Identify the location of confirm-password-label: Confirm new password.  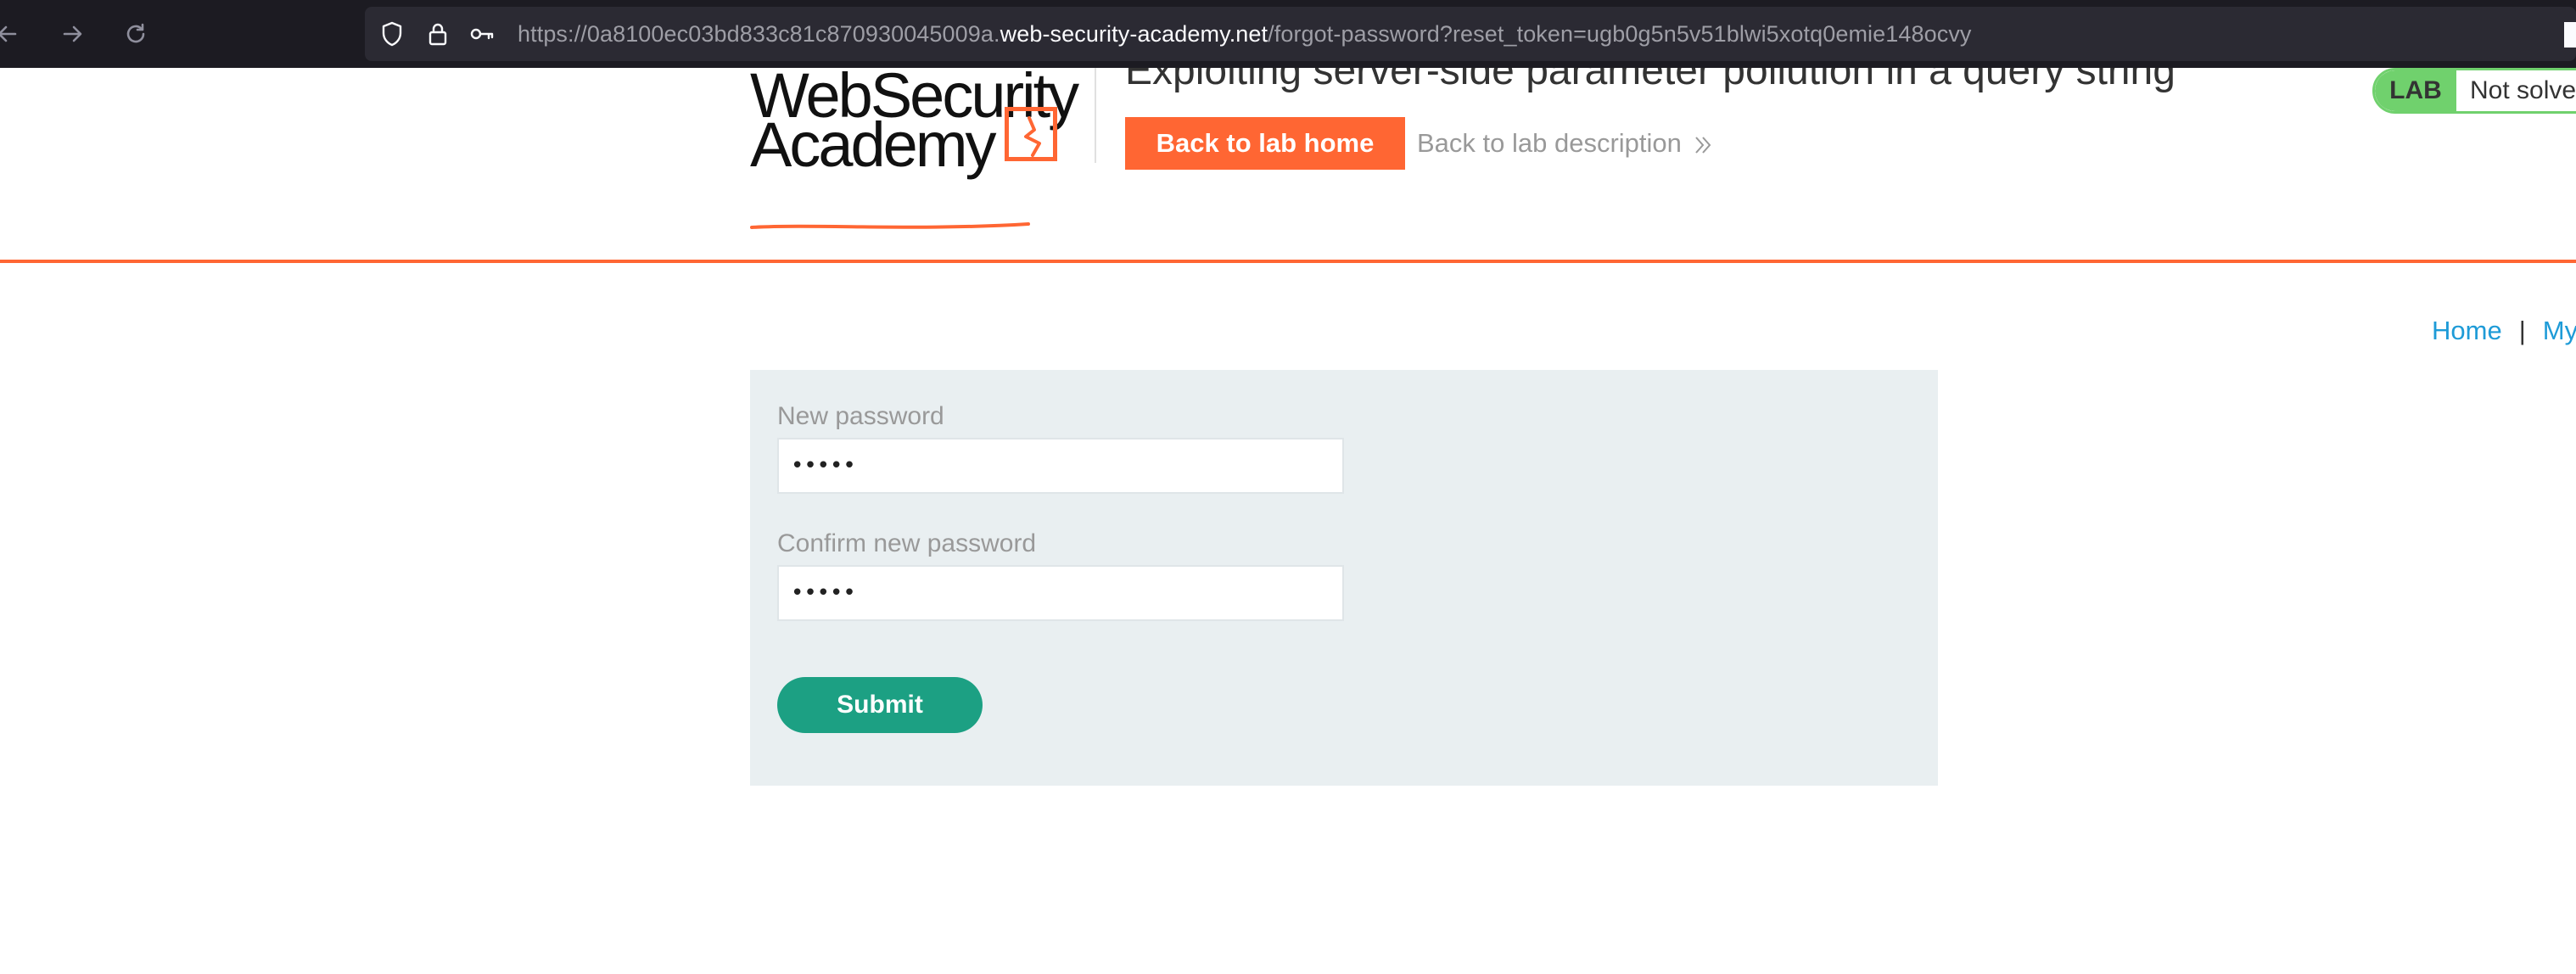
(907, 543).